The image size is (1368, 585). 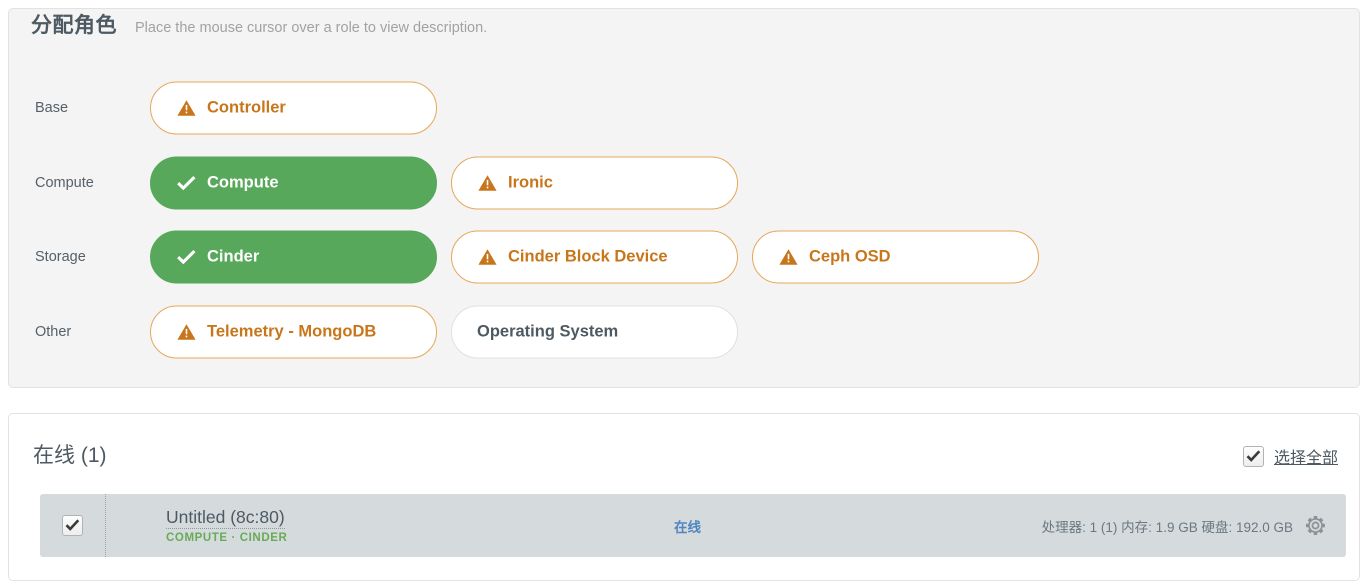 What do you see at coordinates (684, 453) in the screenshot?
I see `nodes-panel-header: 在线 (1) 选择全部` at bounding box center [684, 453].